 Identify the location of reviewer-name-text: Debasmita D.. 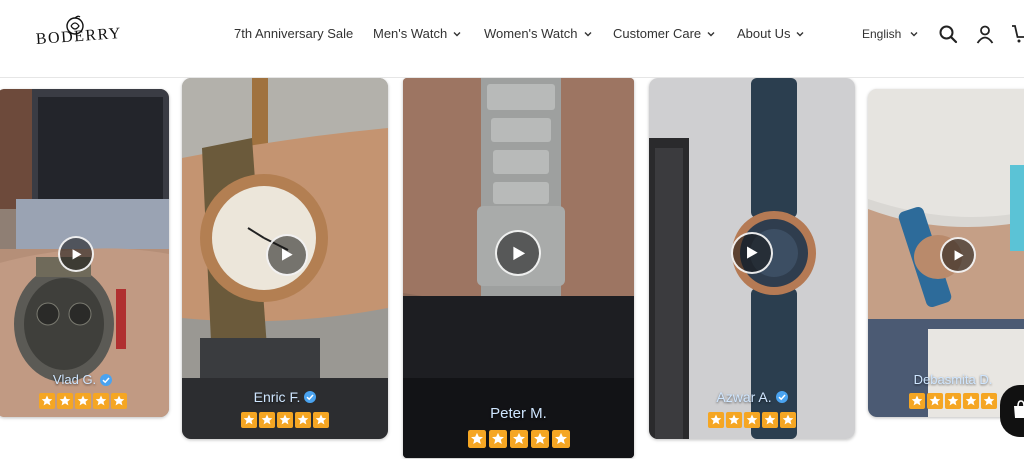
(953, 379).